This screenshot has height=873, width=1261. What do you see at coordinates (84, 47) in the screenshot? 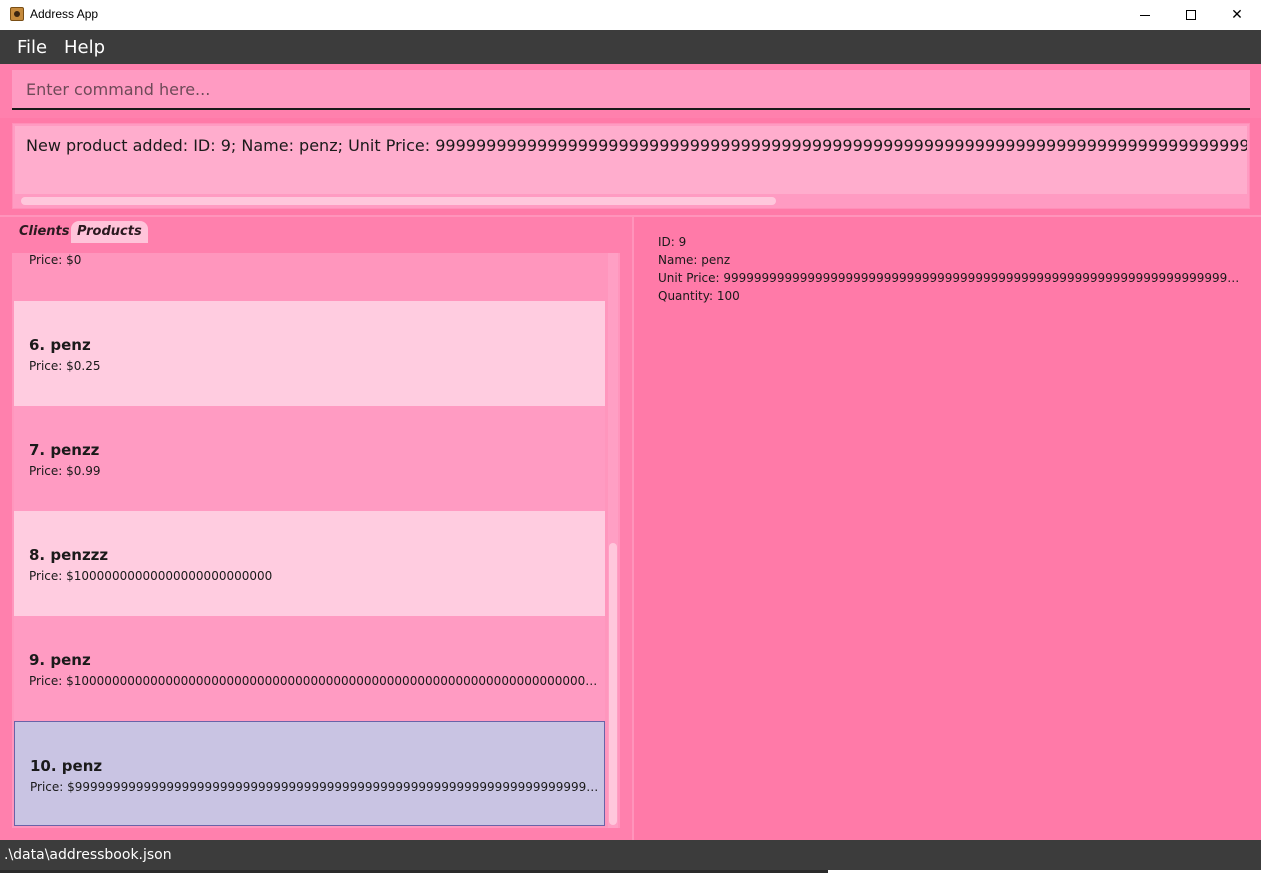
I see `menu-help: Help` at bounding box center [84, 47].